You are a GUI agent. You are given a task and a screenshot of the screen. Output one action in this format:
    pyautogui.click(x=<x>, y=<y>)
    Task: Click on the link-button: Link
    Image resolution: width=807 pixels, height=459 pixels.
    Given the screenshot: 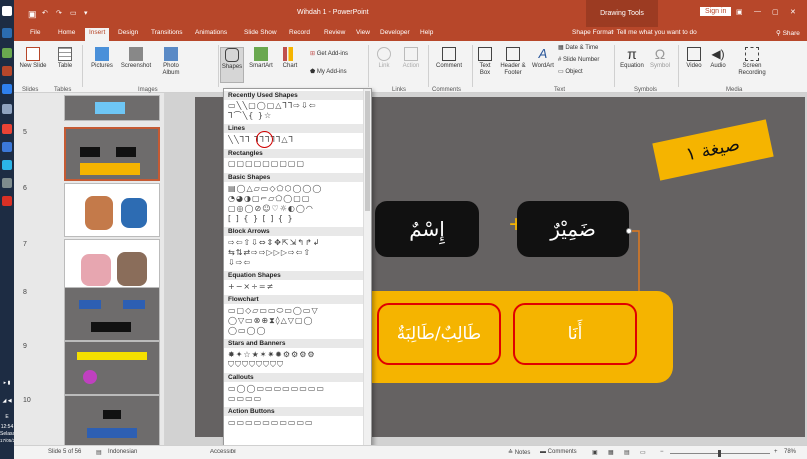 What is the action you would take?
    pyautogui.click(x=384, y=58)
    